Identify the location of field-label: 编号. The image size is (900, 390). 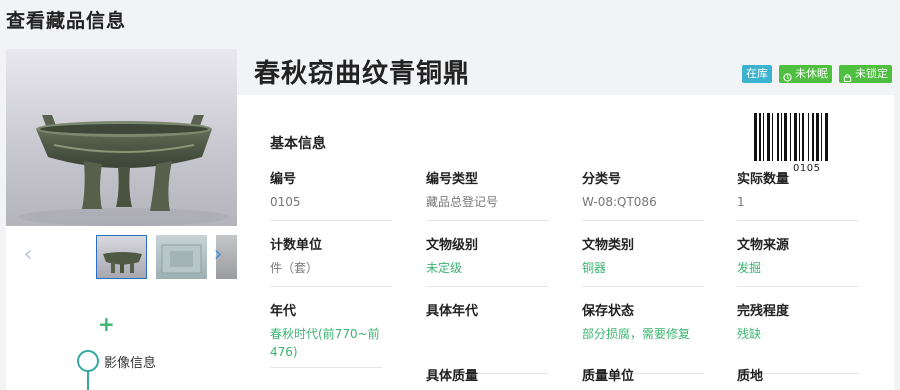
(283, 179).